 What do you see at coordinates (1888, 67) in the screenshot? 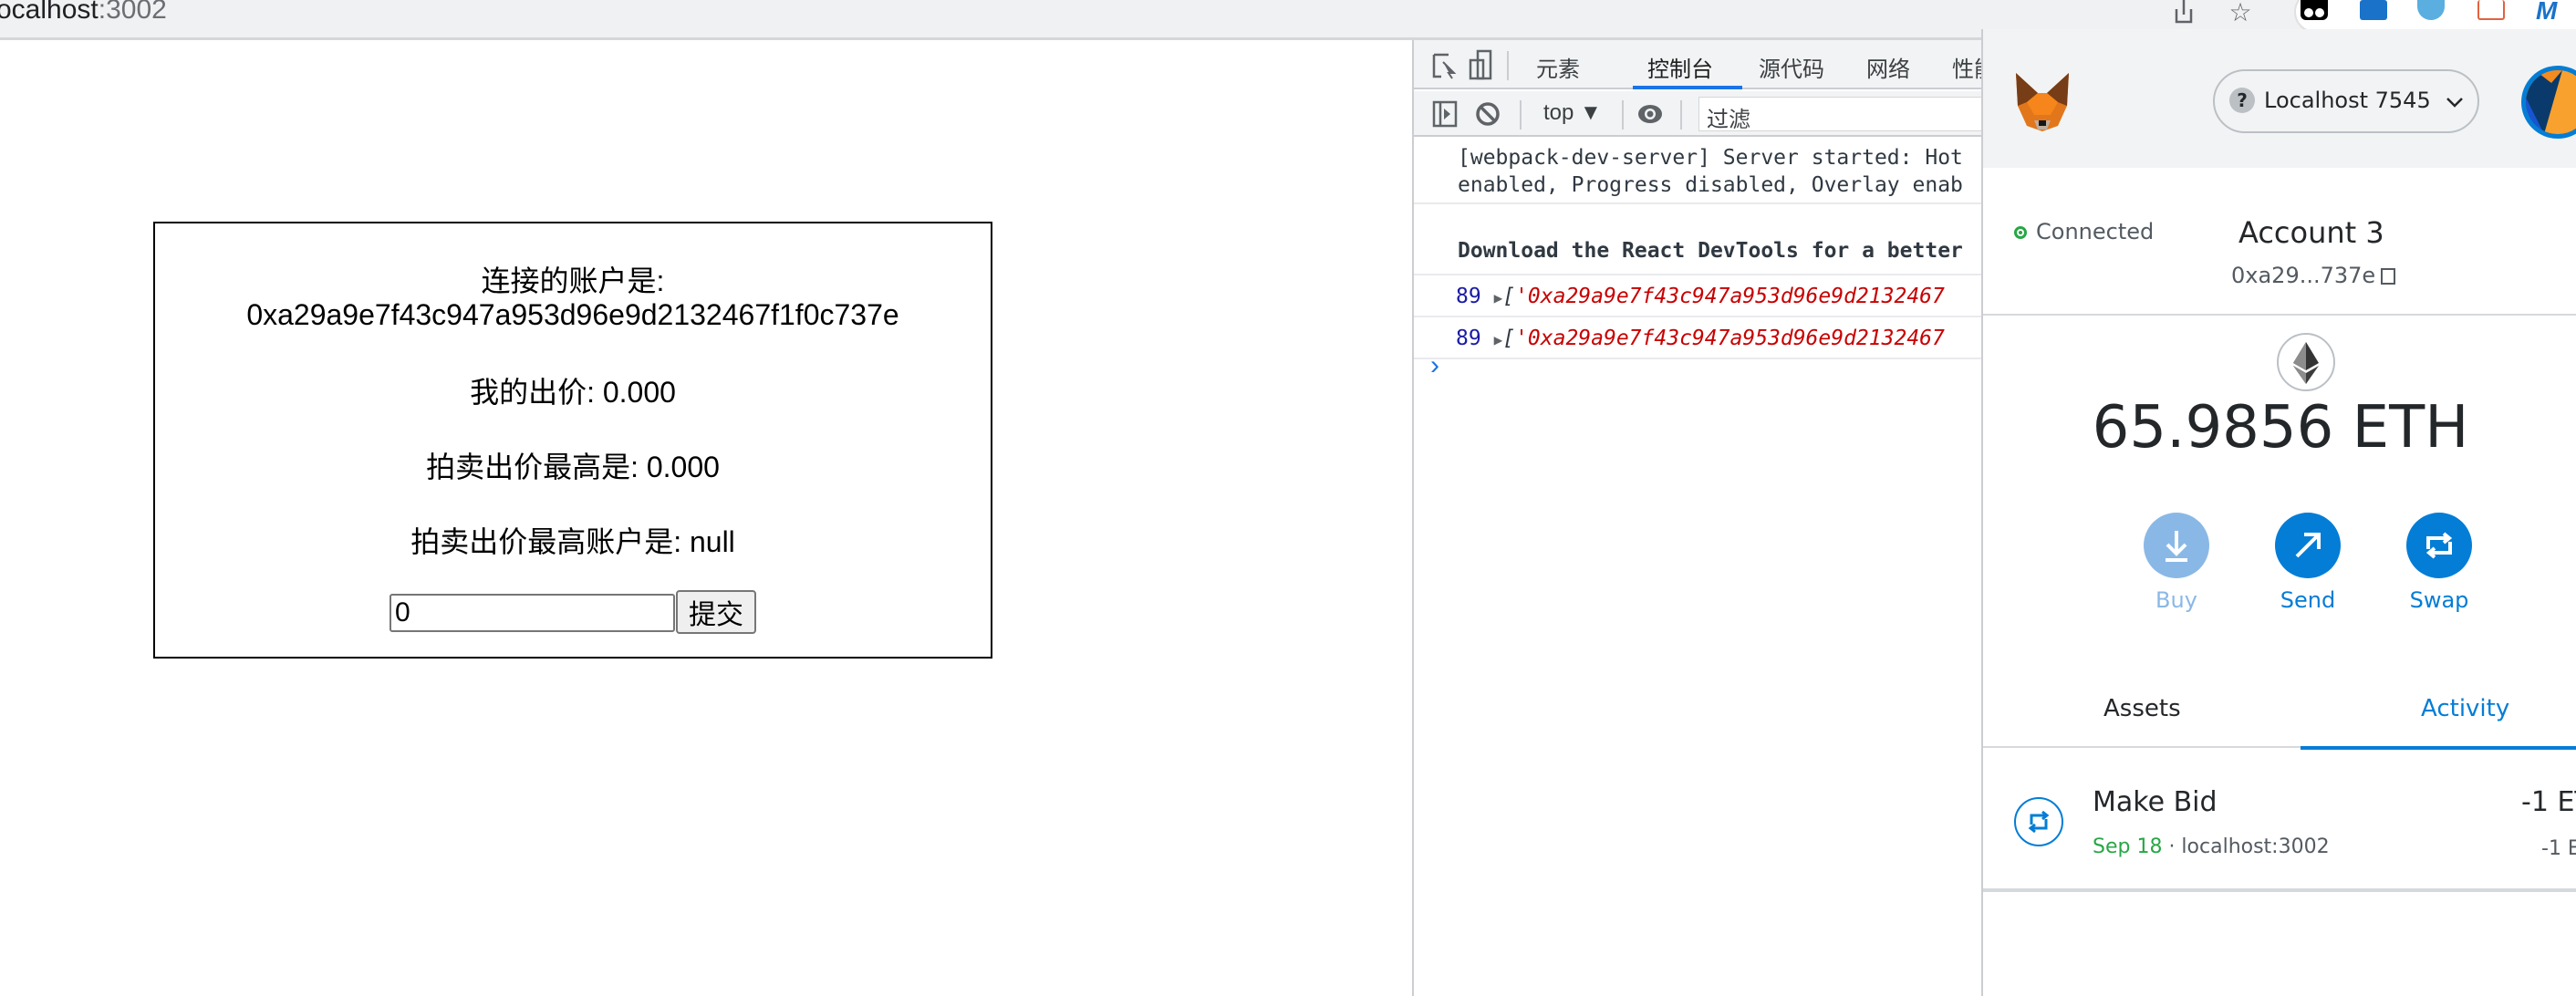
I see `devtools-tab-network: 网络` at bounding box center [1888, 67].